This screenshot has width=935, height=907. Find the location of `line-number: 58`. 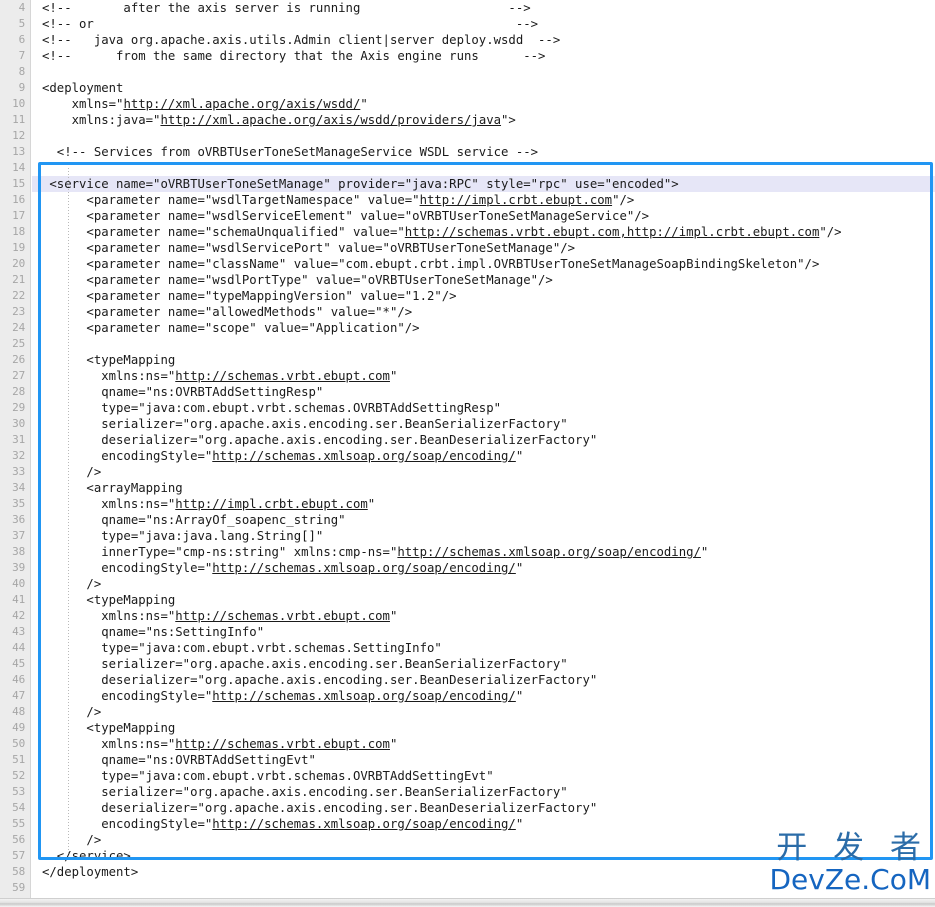

line-number: 58 is located at coordinates (18, 871).